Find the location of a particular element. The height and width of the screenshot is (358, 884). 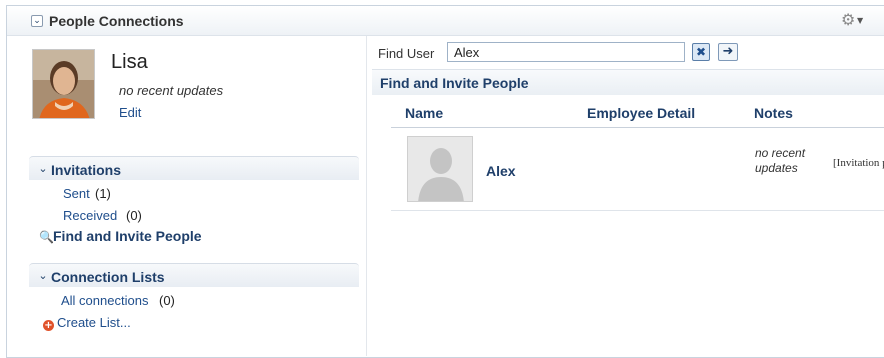

profile-status: no recent updates is located at coordinates (171, 90).